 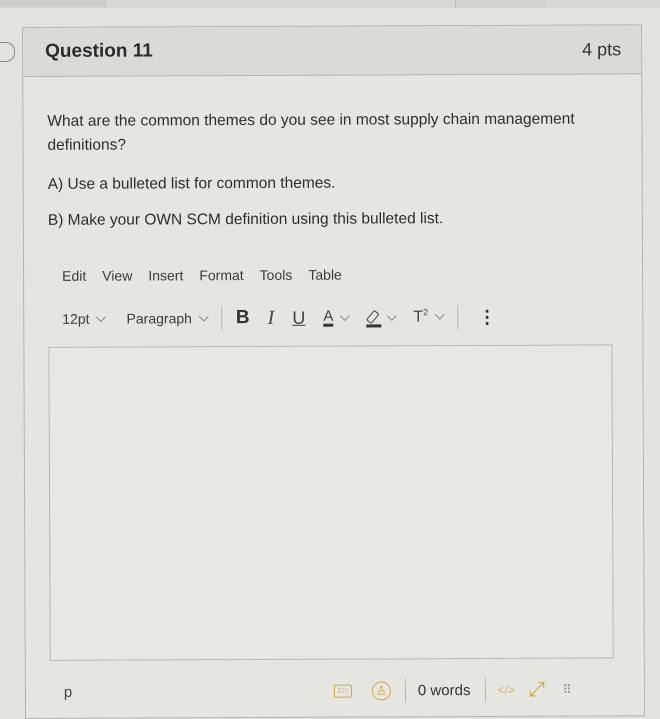 What do you see at coordinates (330, 4) in the screenshot?
I see `browser-top-strip` at bounding box center [330, 4].